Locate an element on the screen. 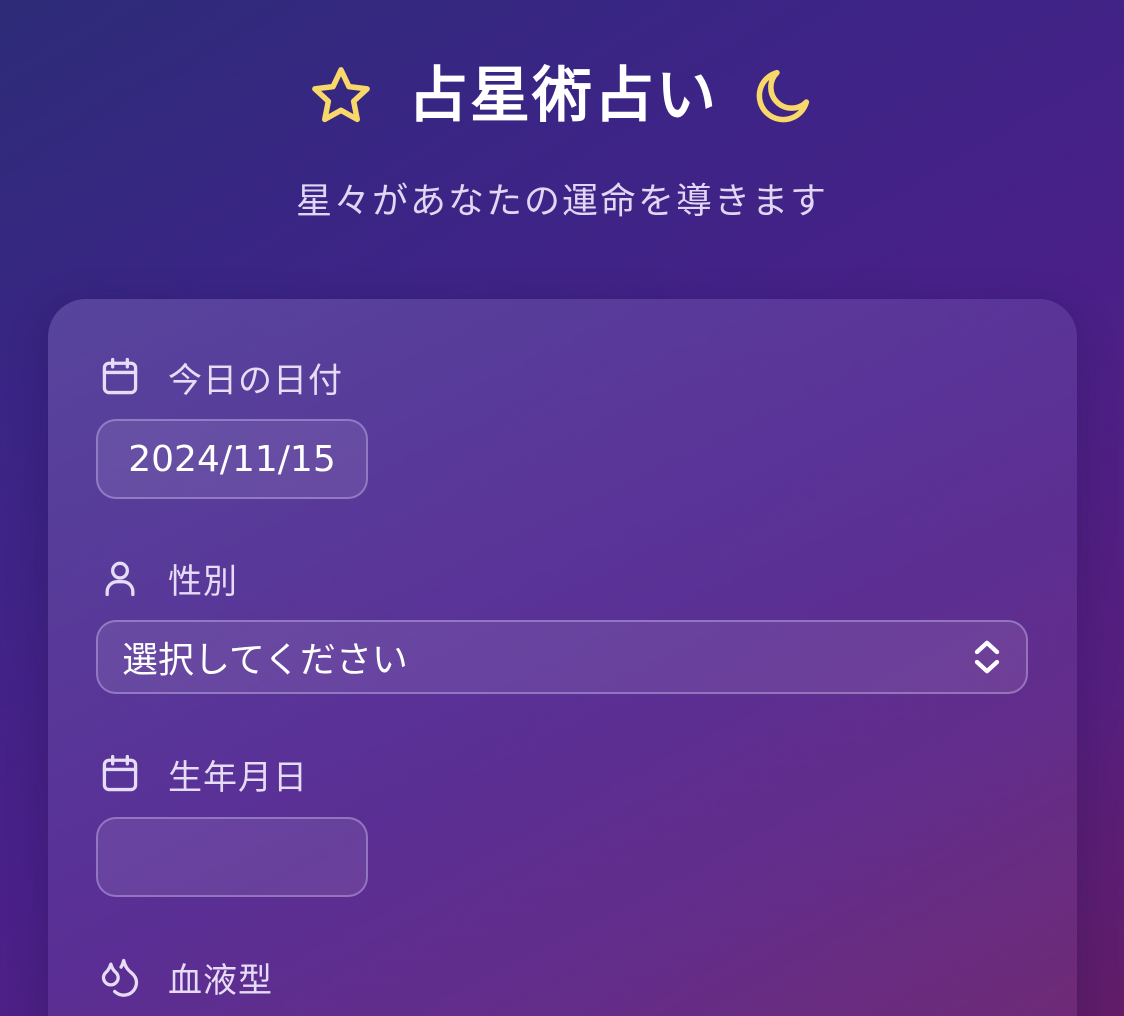 The image size is (1124, 1016). page-subtitle: 星々があなたの運命を導きます is located at coordinates (561, 201).